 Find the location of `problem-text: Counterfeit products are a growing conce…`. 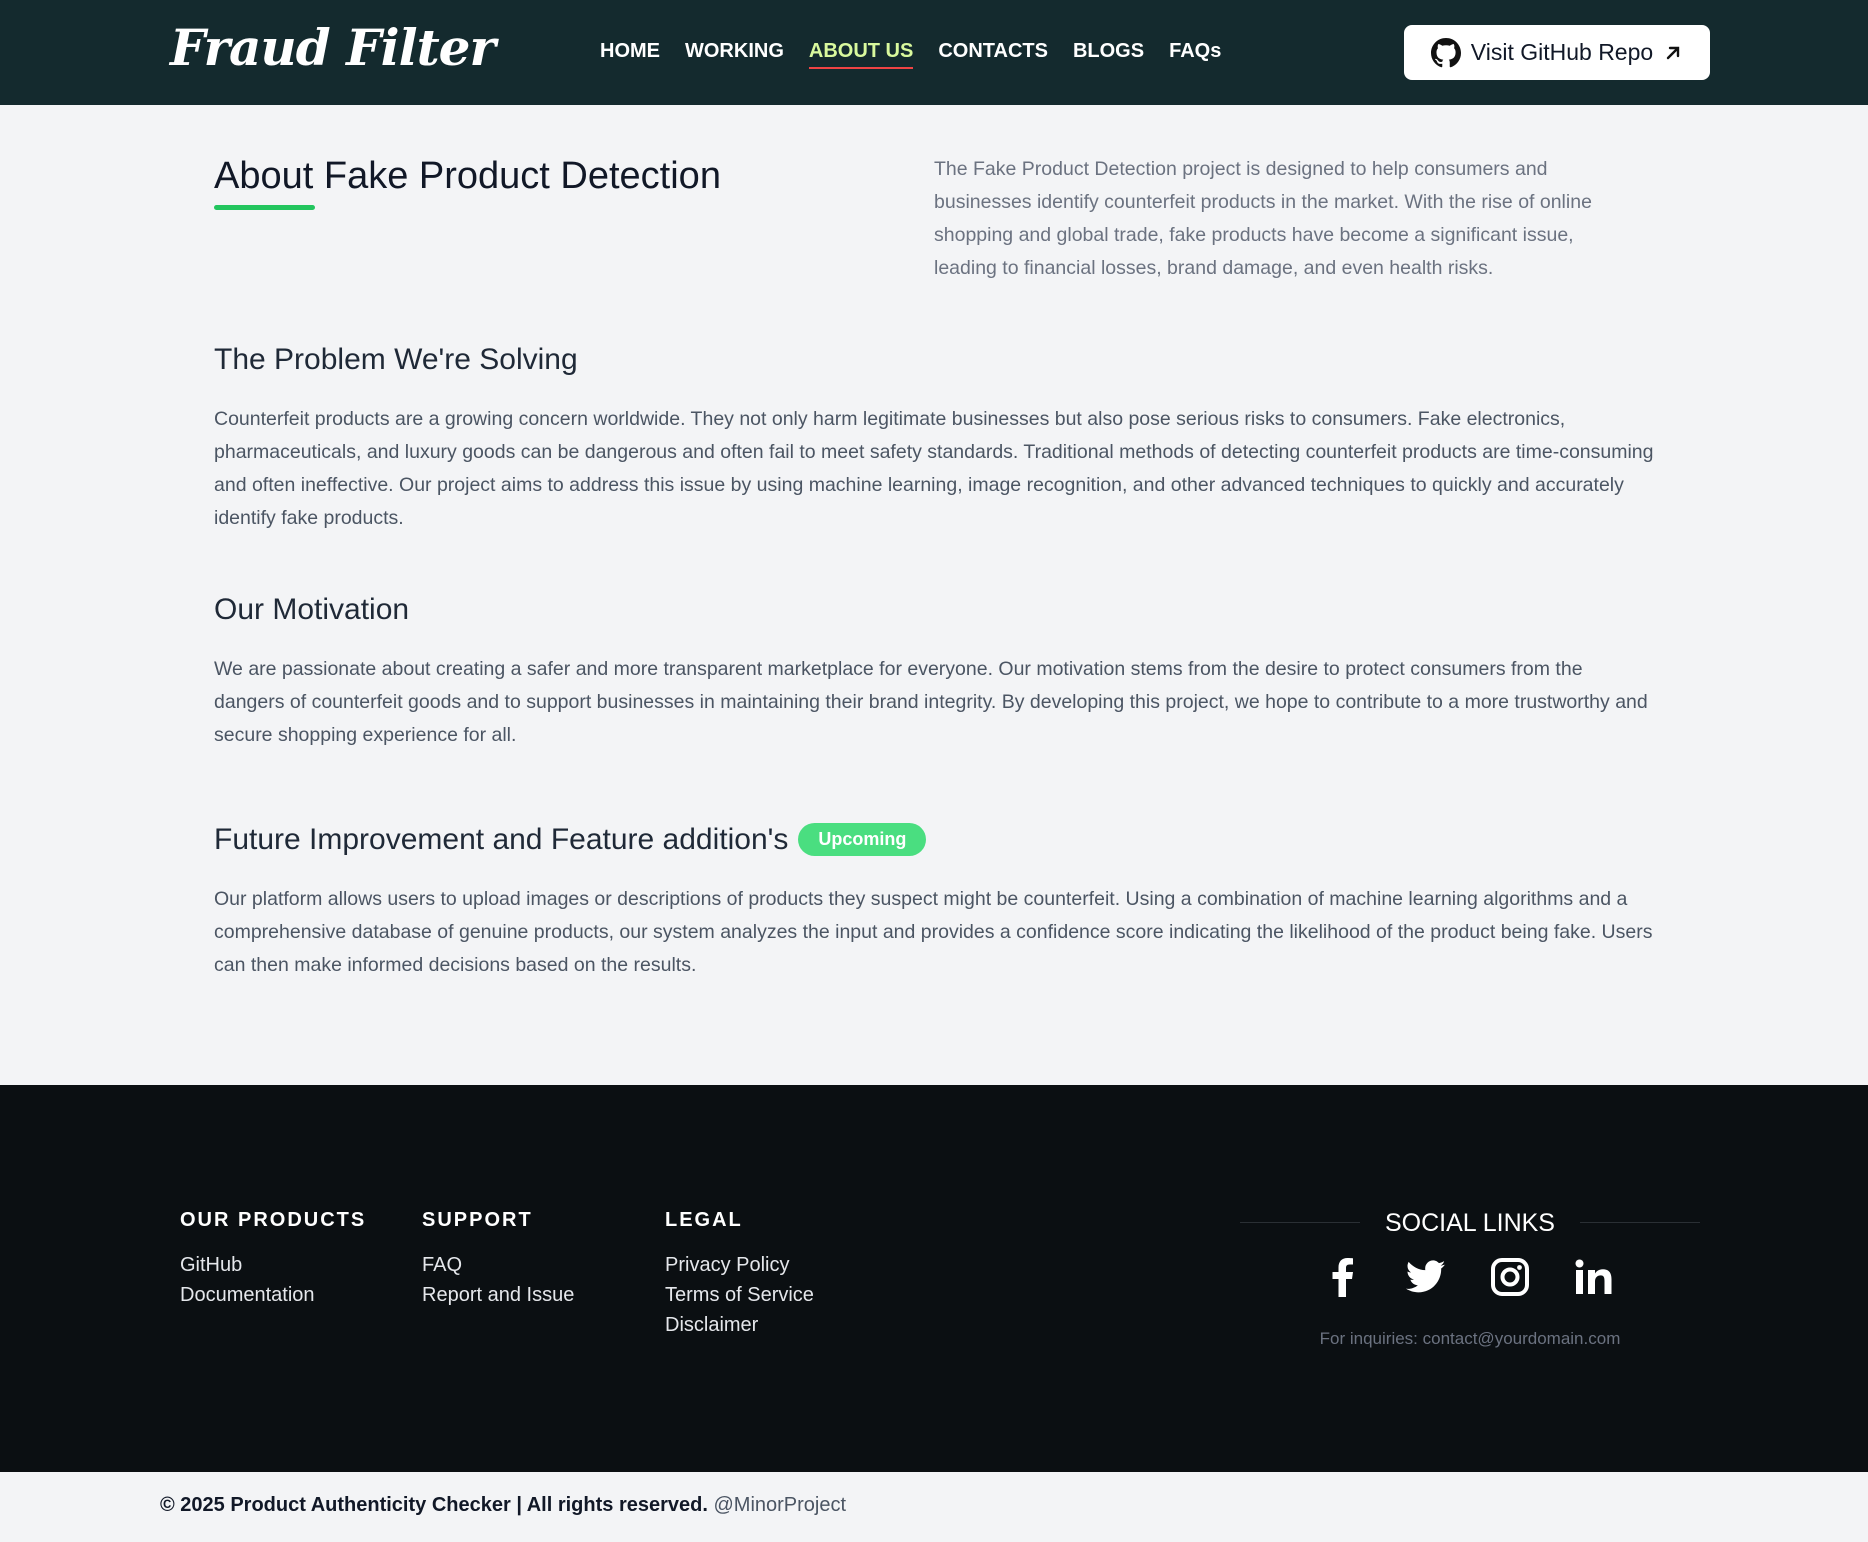

problem-text: Counterfeit products are a growing conce… is located at coordinates (934, 468).